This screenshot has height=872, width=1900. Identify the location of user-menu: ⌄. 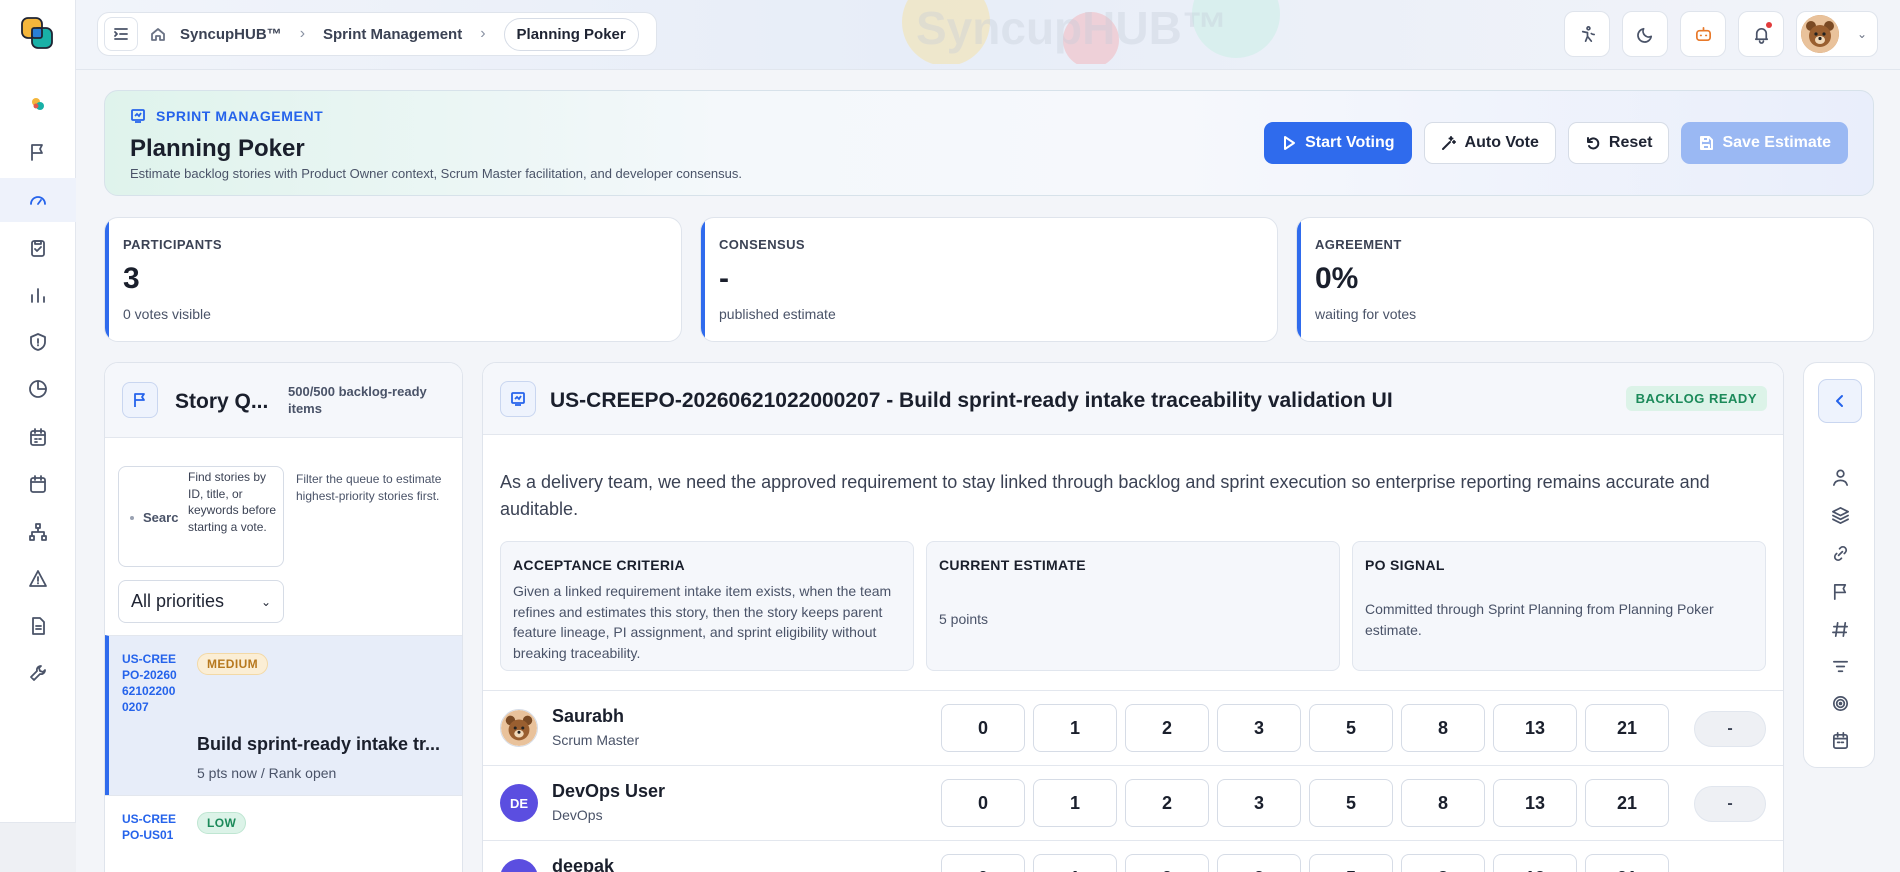
(1837, 34).